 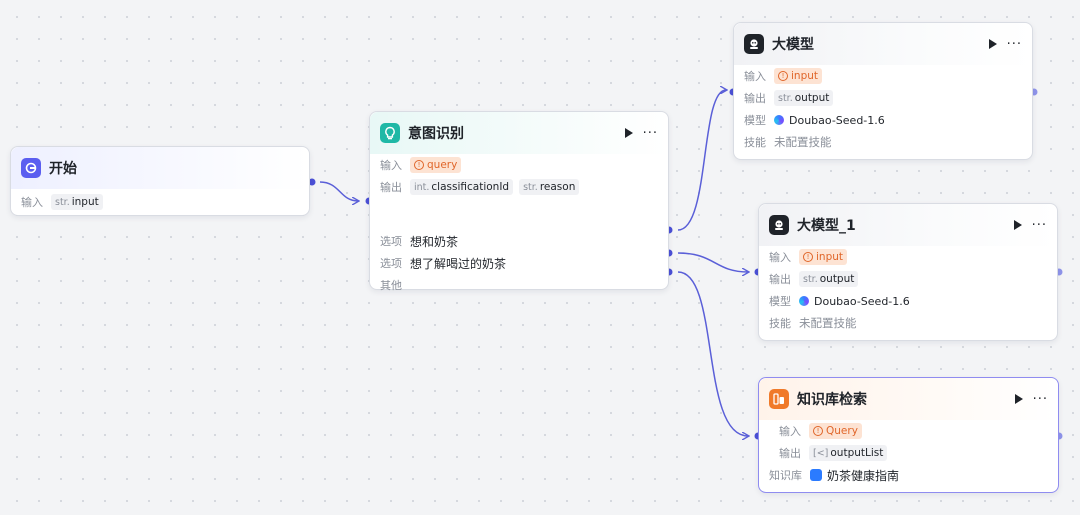 I want to click on skill-label: 技能, so click(x=780, y=323).